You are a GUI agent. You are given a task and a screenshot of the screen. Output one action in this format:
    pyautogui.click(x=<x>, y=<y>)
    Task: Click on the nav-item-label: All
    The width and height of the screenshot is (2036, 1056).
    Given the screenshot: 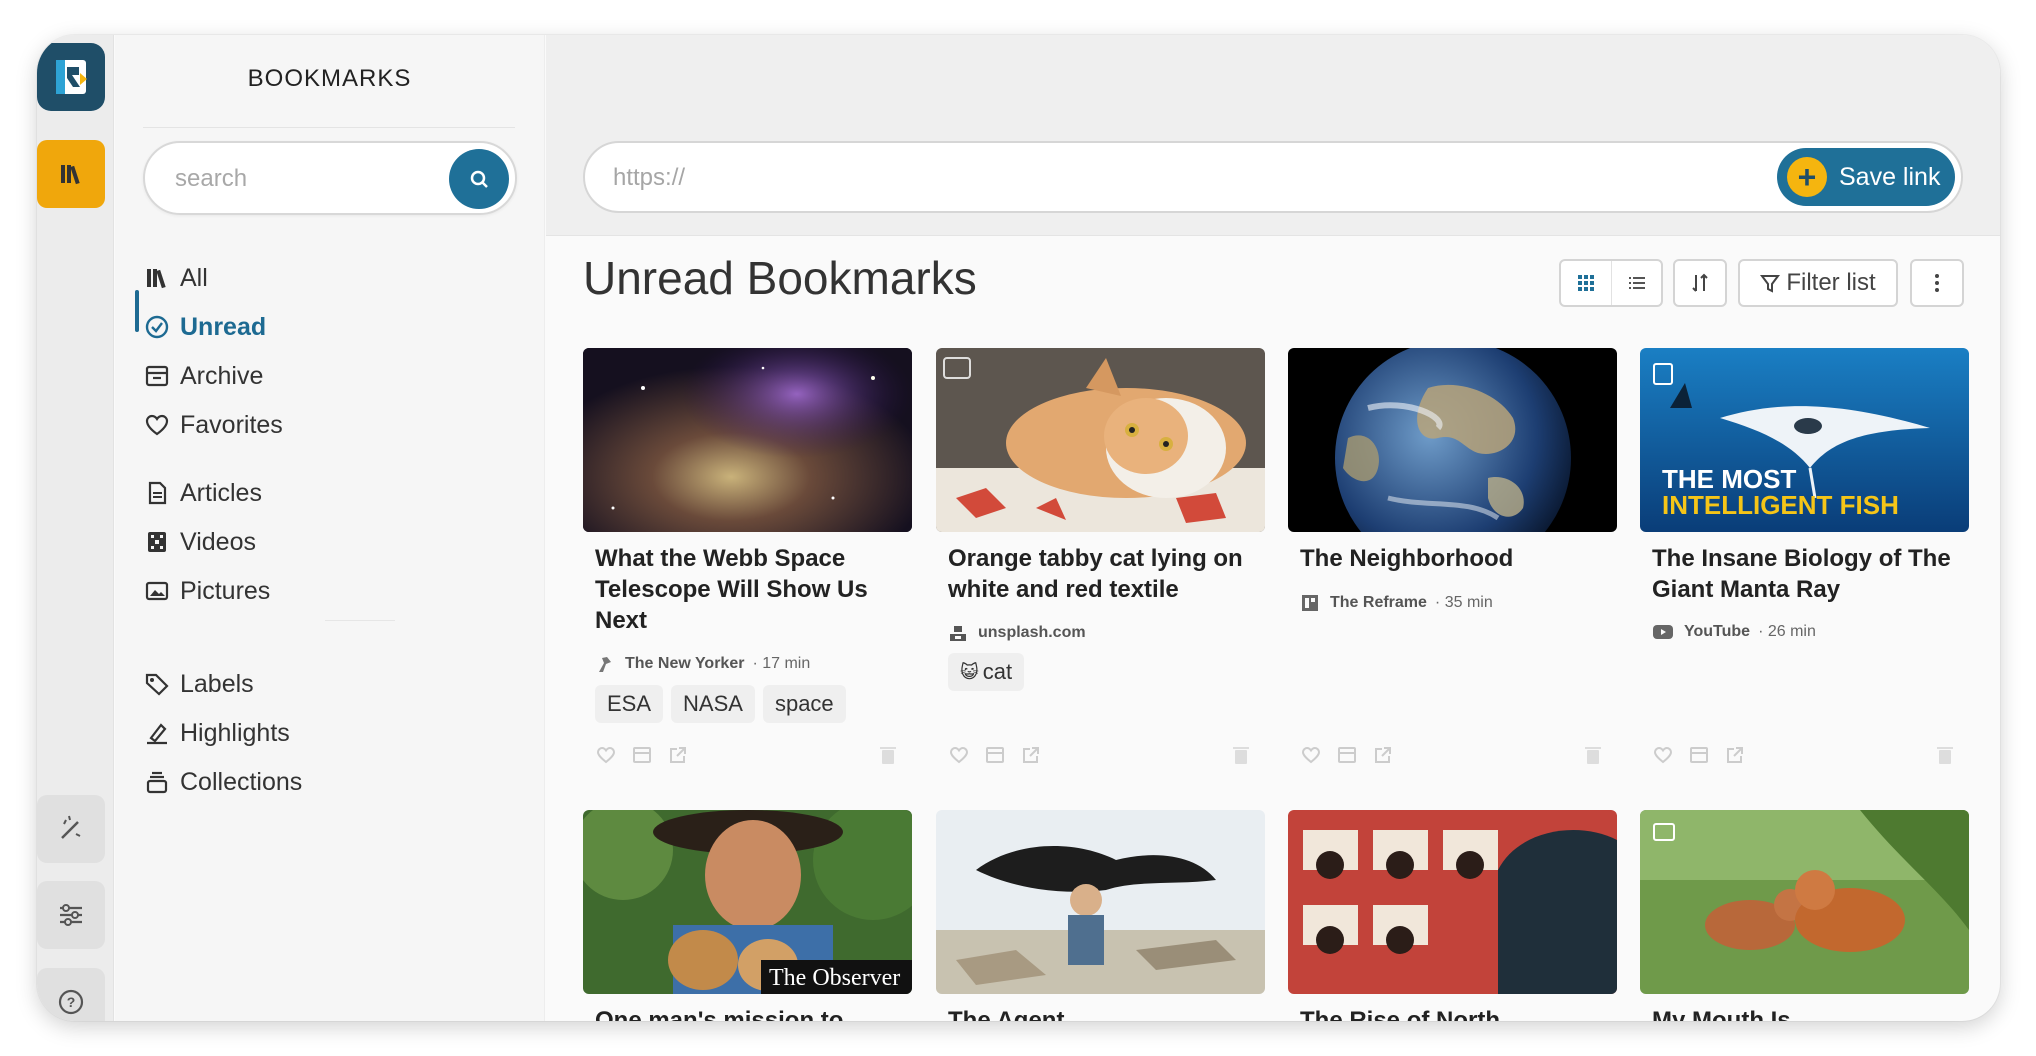 What is the action you would take?
    pyautogui.click(x=194, y=277)
    